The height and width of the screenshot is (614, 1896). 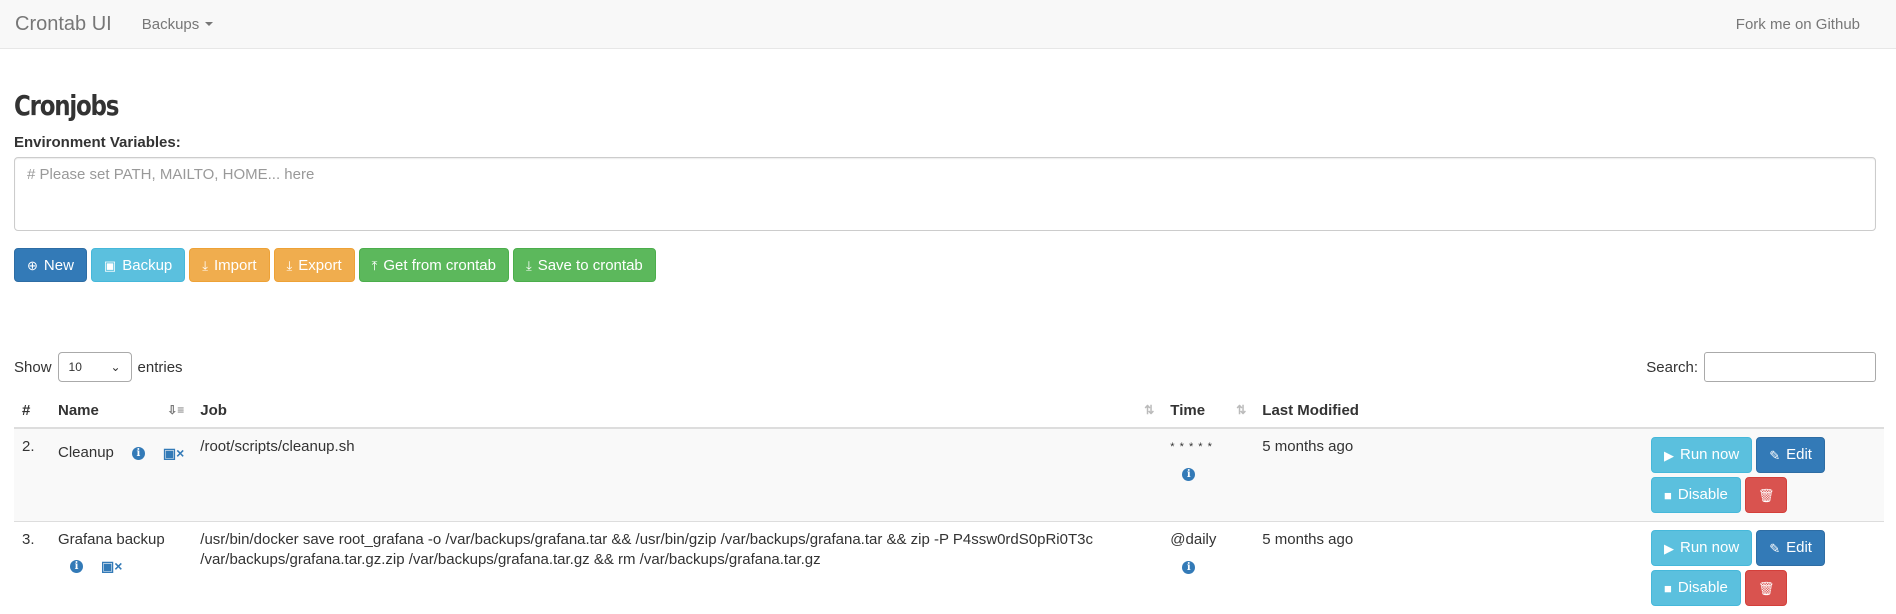 I want to click on page-length-control: Show 10 ⌄ entries, so click(x=98, y=367).